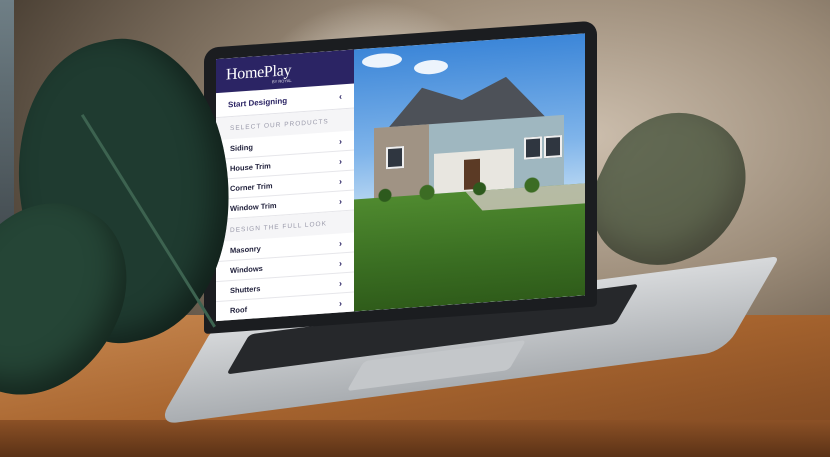  Describe the element at coordinates (245, 250) in the screenshot. I see `sidebar-item-label: Masonry` at that location.